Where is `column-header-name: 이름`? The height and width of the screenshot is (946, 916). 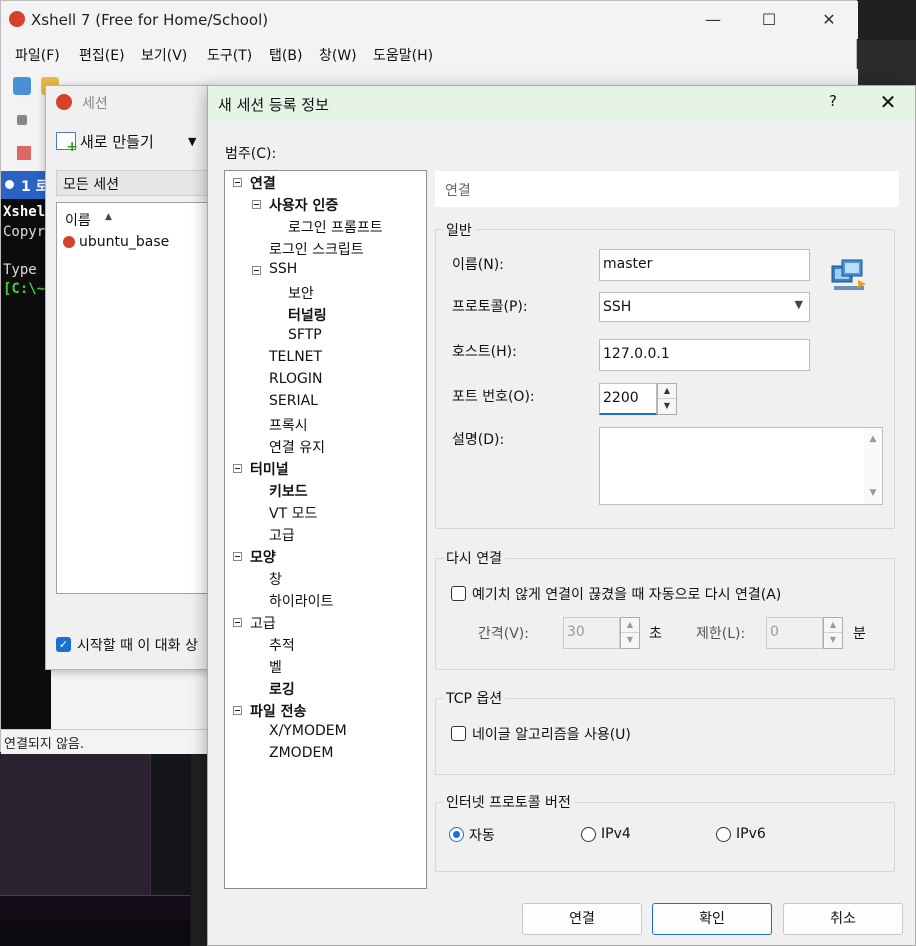
column-header-name: 이름 is located at coordinates (78, 220).